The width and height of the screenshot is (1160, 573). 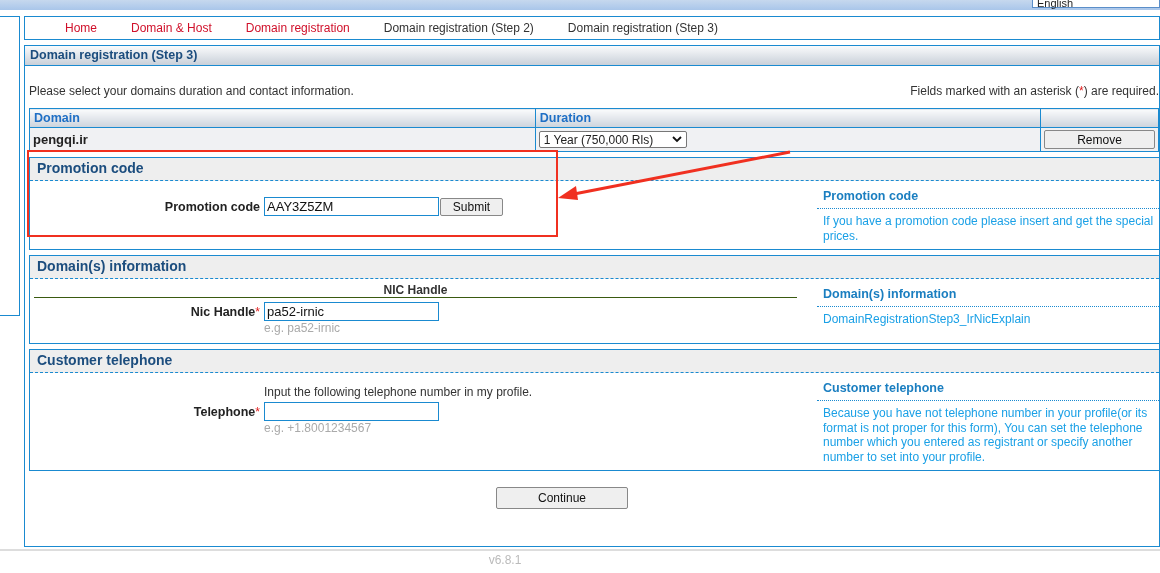 I want to click on breadcrumb-link: Domain registration (Step 3), so click(x=642, y=28).